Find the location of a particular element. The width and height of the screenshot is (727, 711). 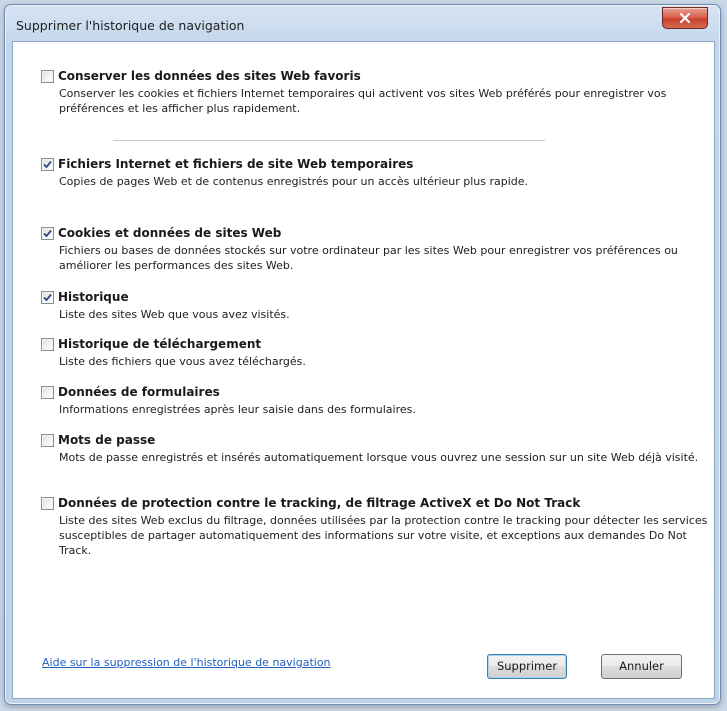

checkbox-cookies is located at coordinates (47, 233).